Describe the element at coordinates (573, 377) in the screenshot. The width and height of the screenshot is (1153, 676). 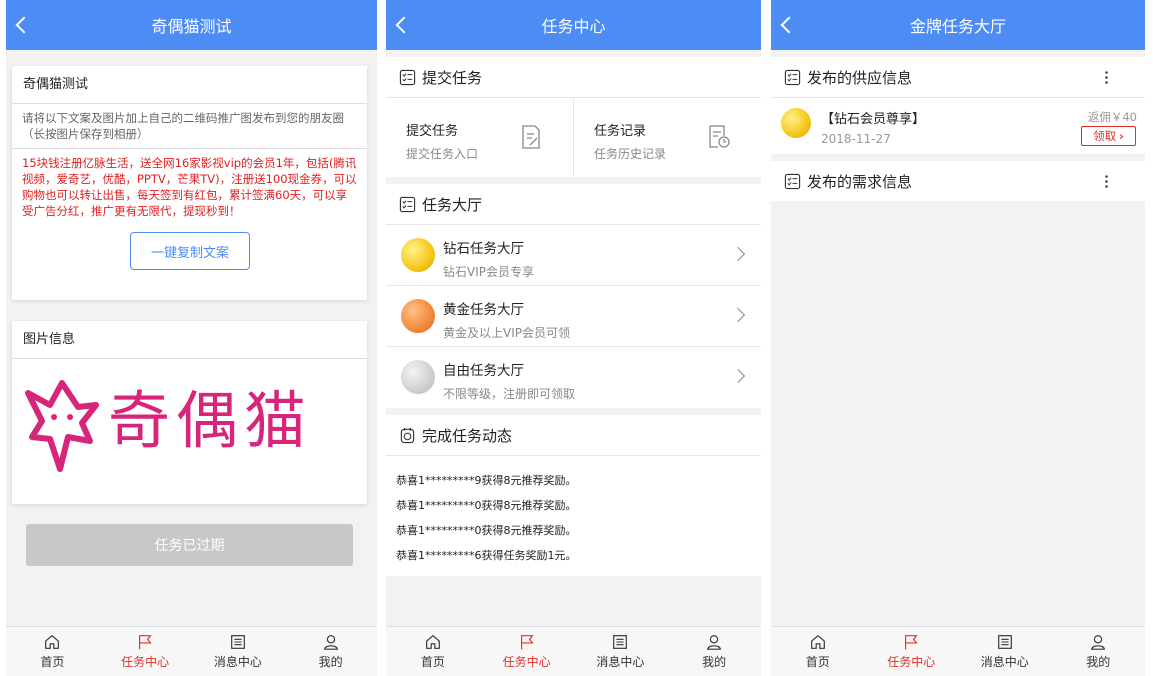
I see `hall-free: 自由任务大厅 不限等级，注册即可领取` at that location.